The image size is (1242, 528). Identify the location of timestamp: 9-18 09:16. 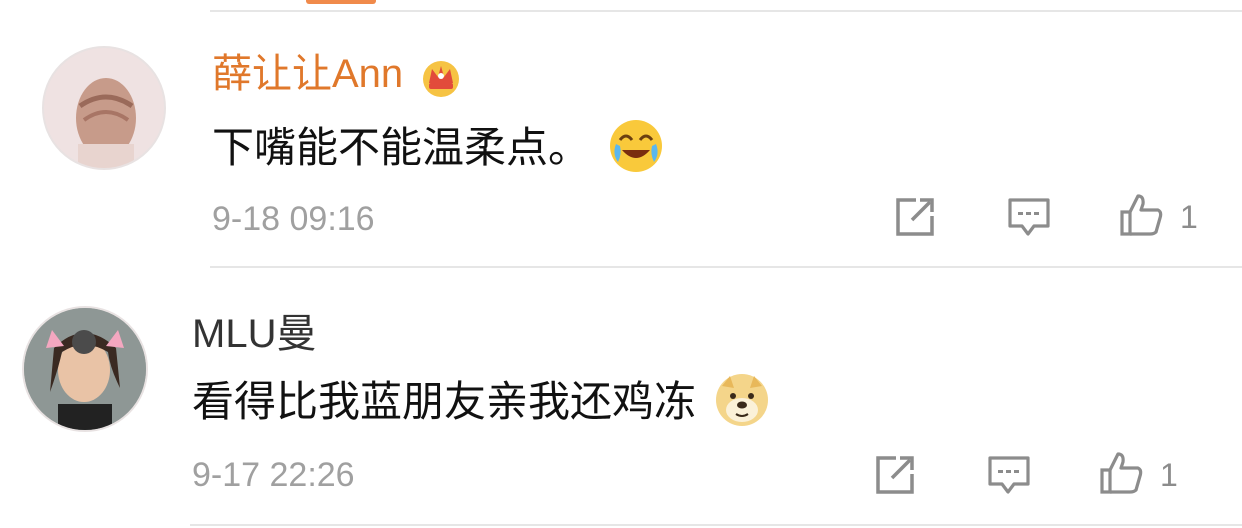
(293, 219).